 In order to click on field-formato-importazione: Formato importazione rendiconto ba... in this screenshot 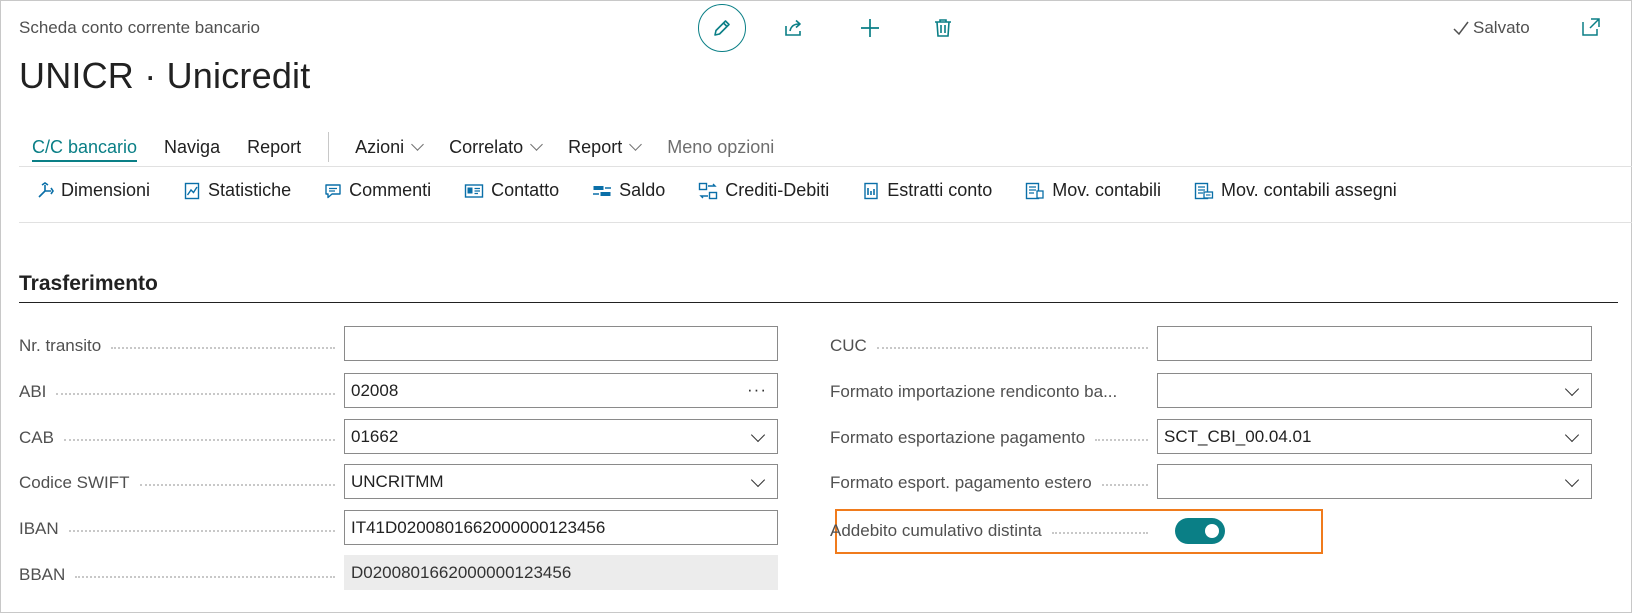, I will do `click(993, 392)`.